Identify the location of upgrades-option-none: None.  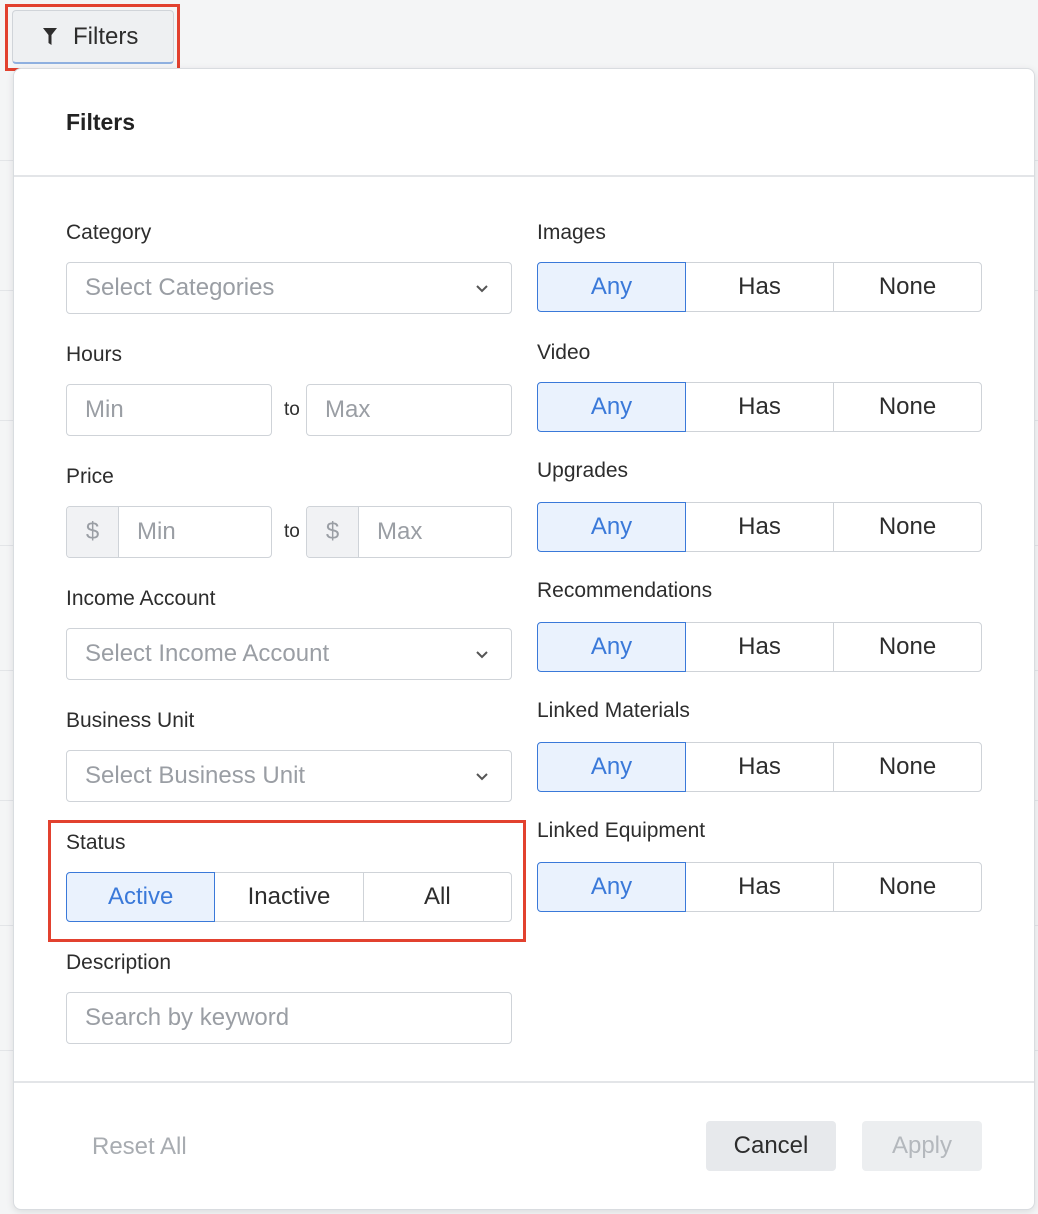
(907, 527).